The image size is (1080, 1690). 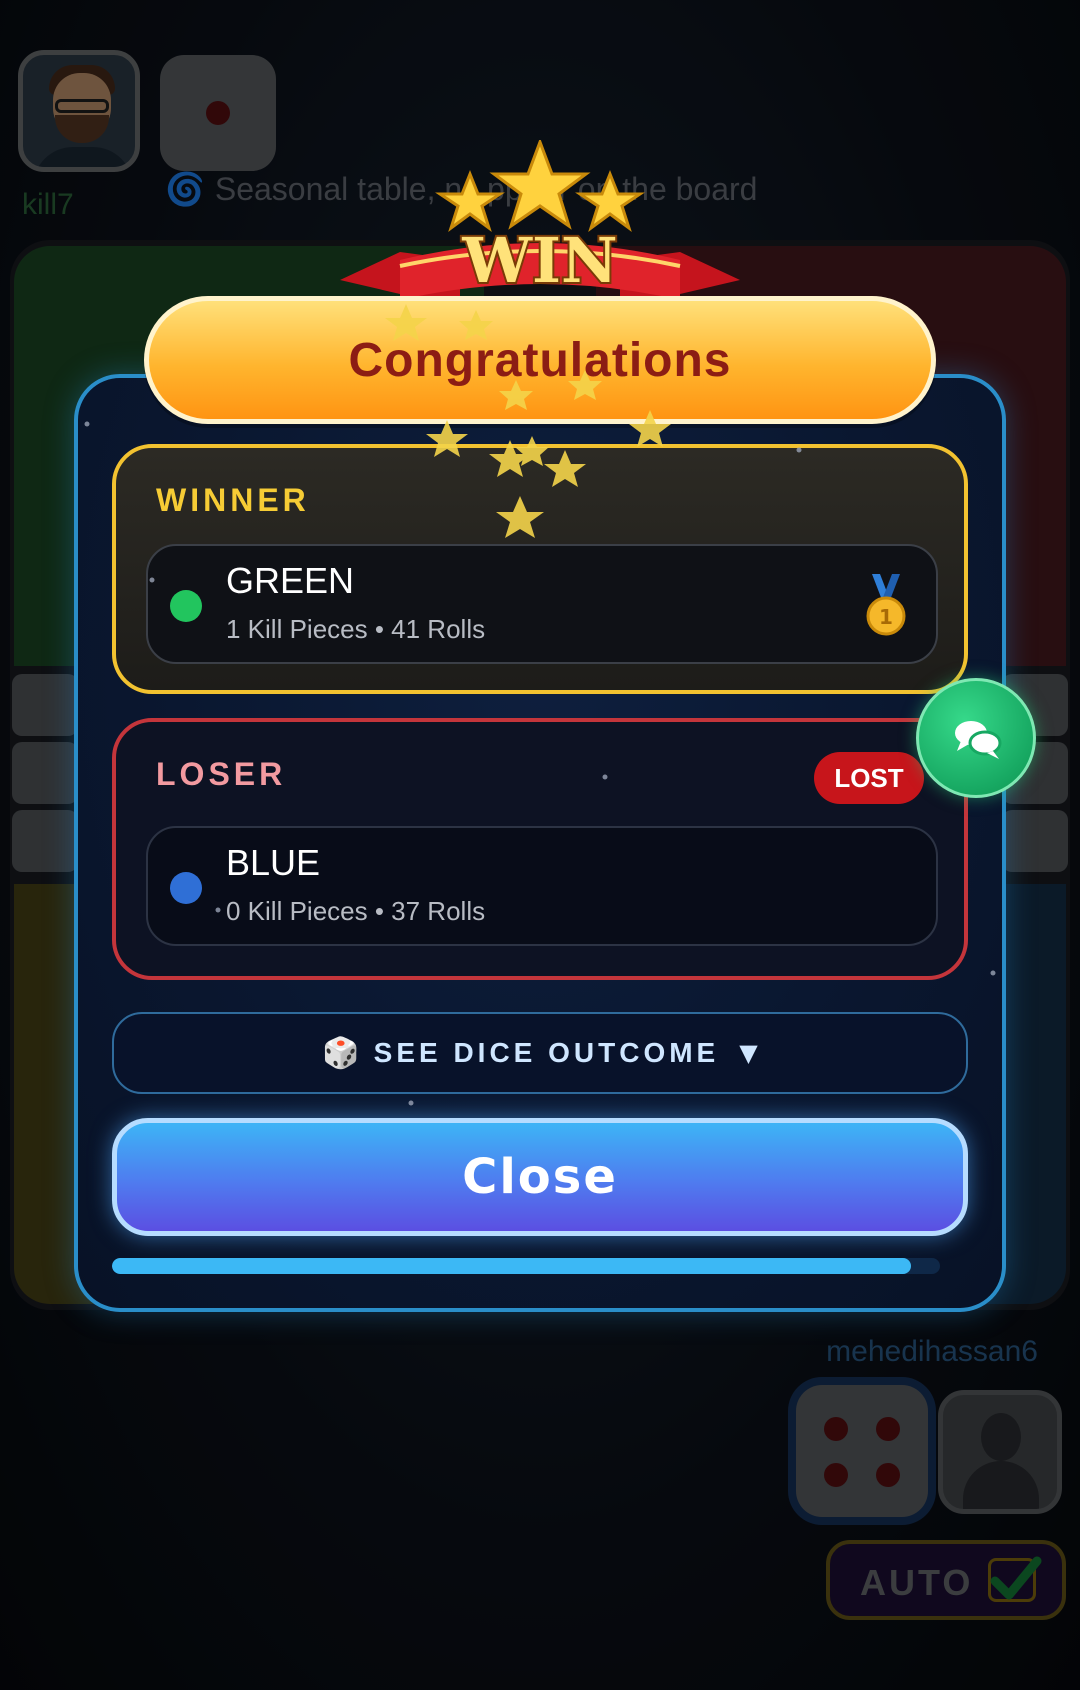 What do you see at coordinates (748, 1053) in the screenshot?
I see `chevron-down-icon: ▼` at bounding box center [748, 1053].